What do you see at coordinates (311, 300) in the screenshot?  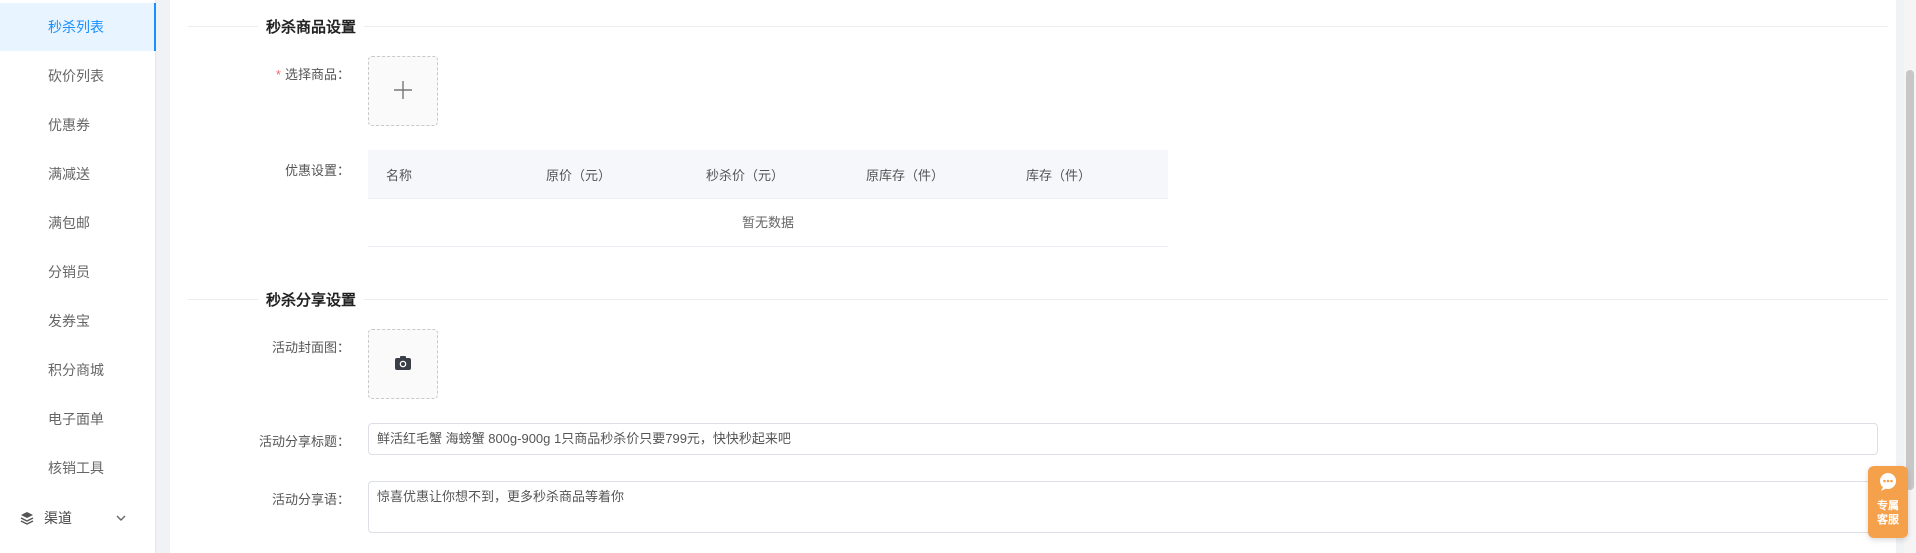 I see `section-title: 秒杀分享设置` at bounding box center [311, 300].